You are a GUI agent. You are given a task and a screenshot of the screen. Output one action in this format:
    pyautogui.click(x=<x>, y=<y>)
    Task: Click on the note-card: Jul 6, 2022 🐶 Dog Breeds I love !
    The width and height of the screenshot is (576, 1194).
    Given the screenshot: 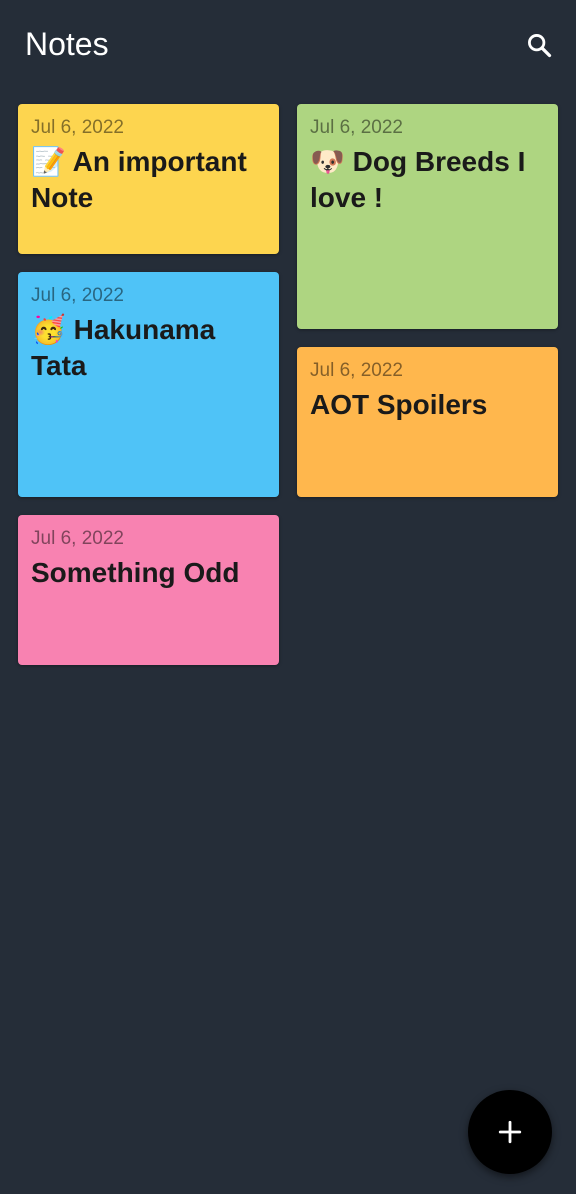 What is the action you would take?
    pyautogui.click(x=427, y=216)
    